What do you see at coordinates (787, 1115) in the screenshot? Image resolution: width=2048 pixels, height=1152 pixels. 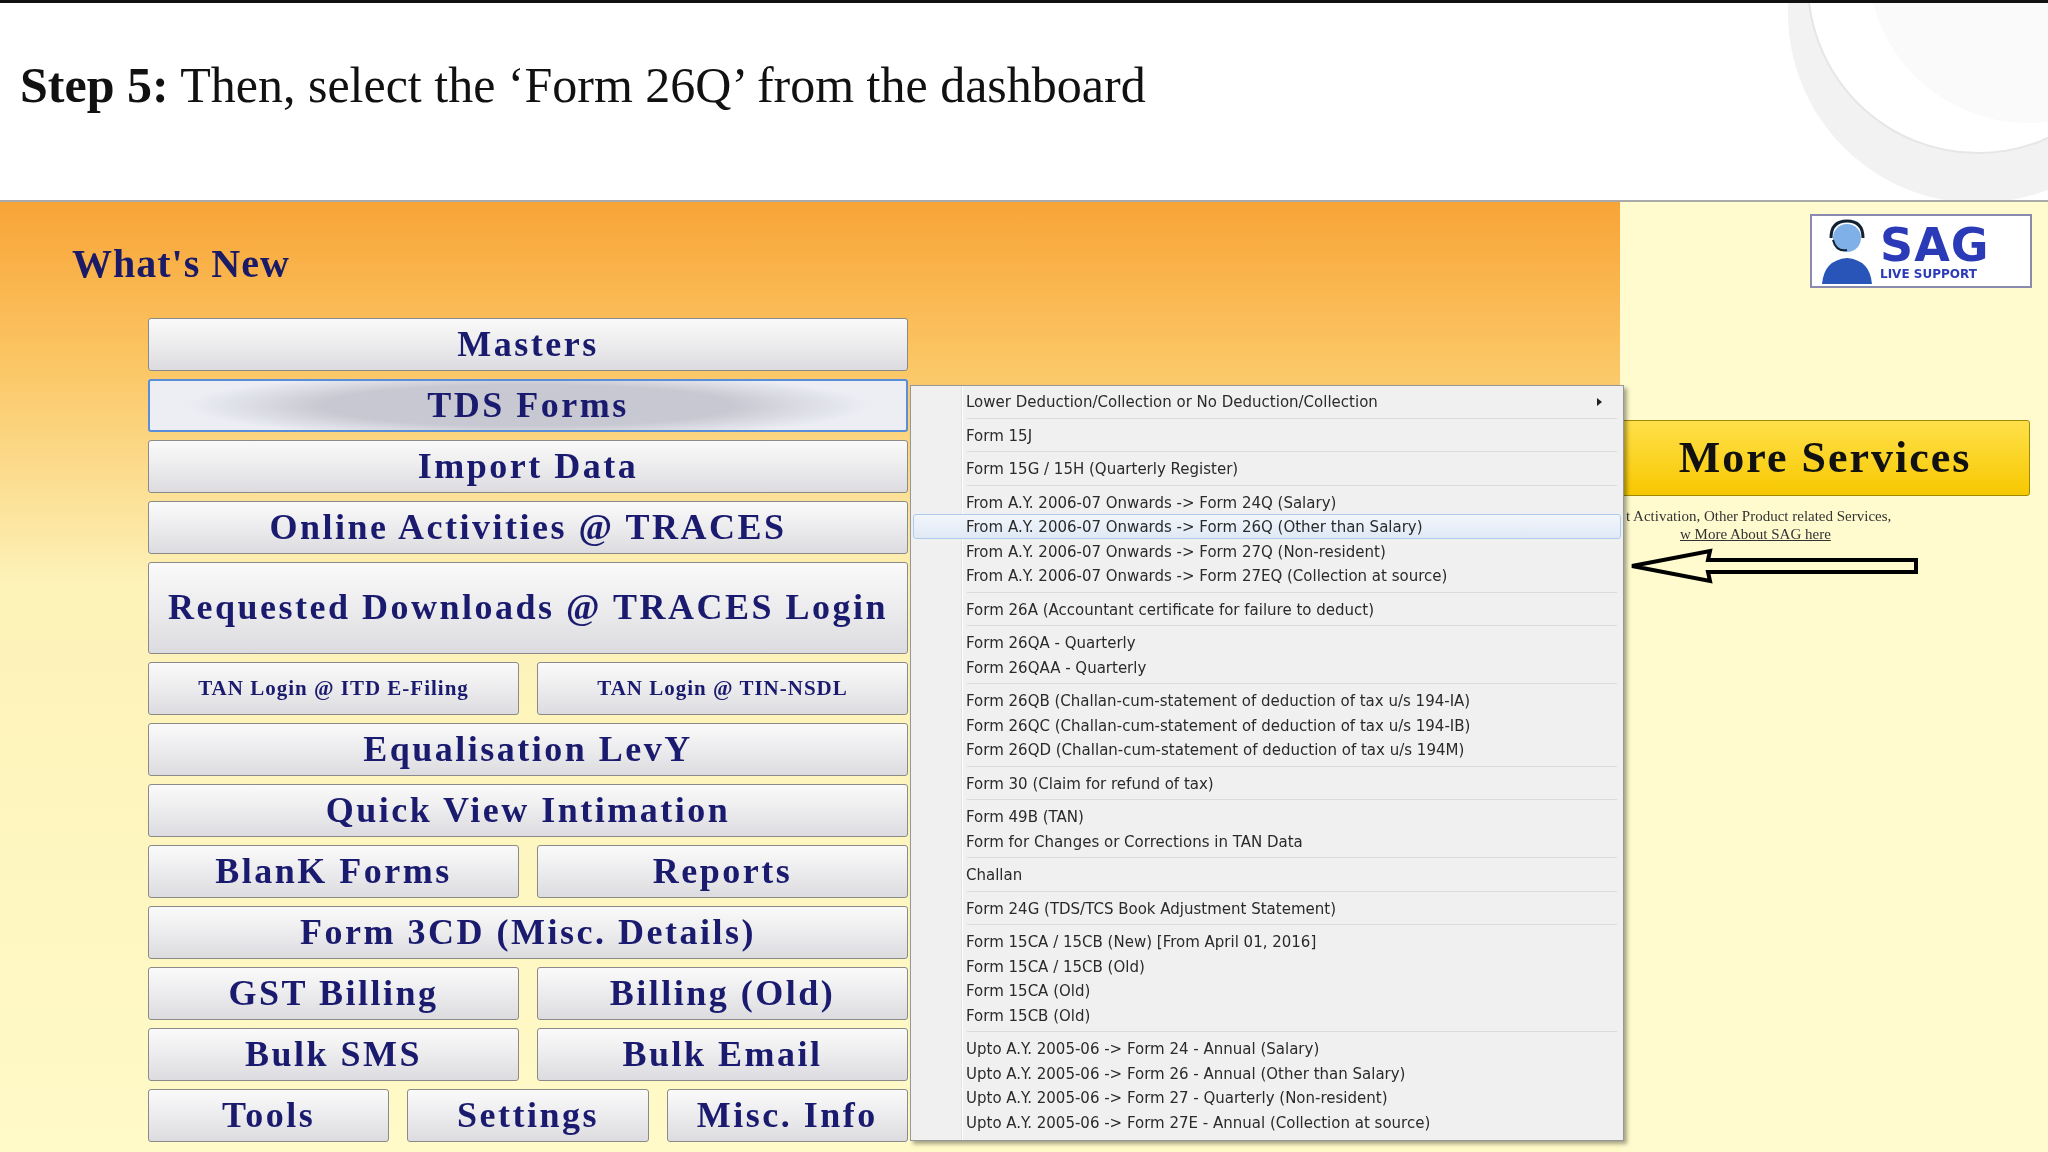 I see `menu-button: Misc. Info` at bounding box center [787, 1115].